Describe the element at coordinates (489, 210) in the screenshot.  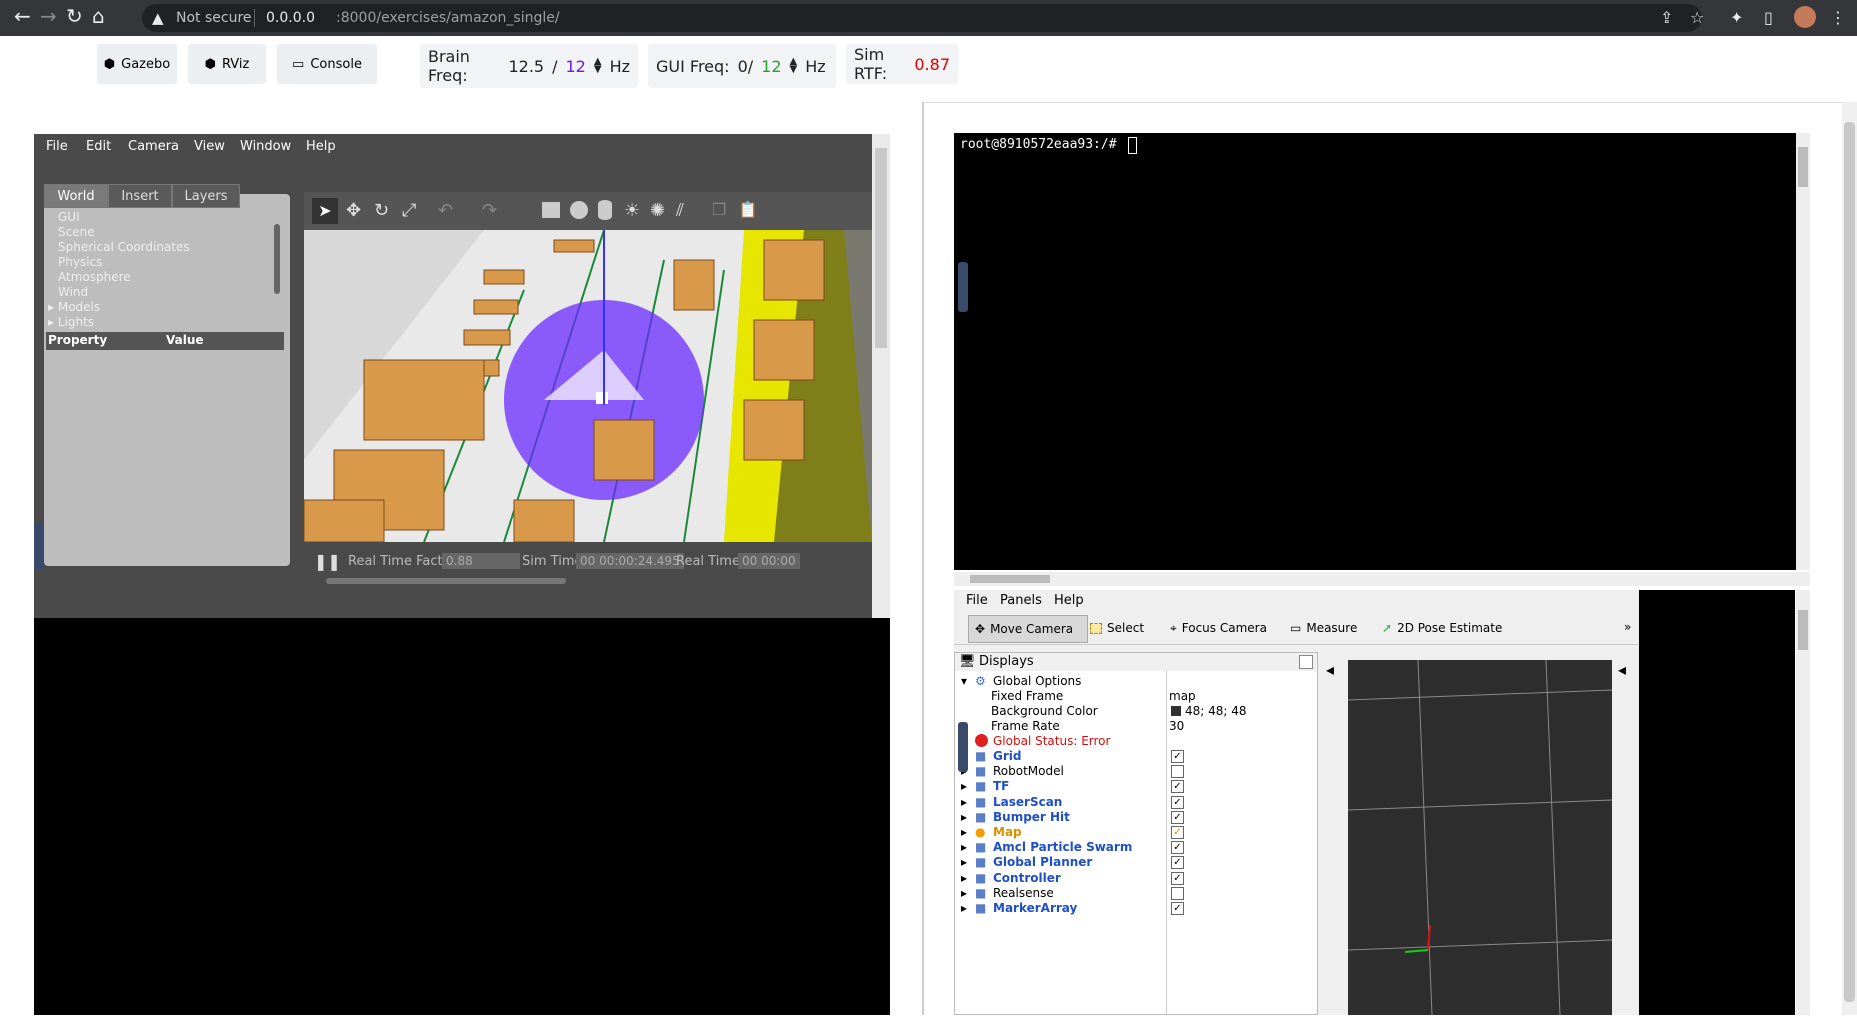
I see `redo-icon: ↷` at that location.